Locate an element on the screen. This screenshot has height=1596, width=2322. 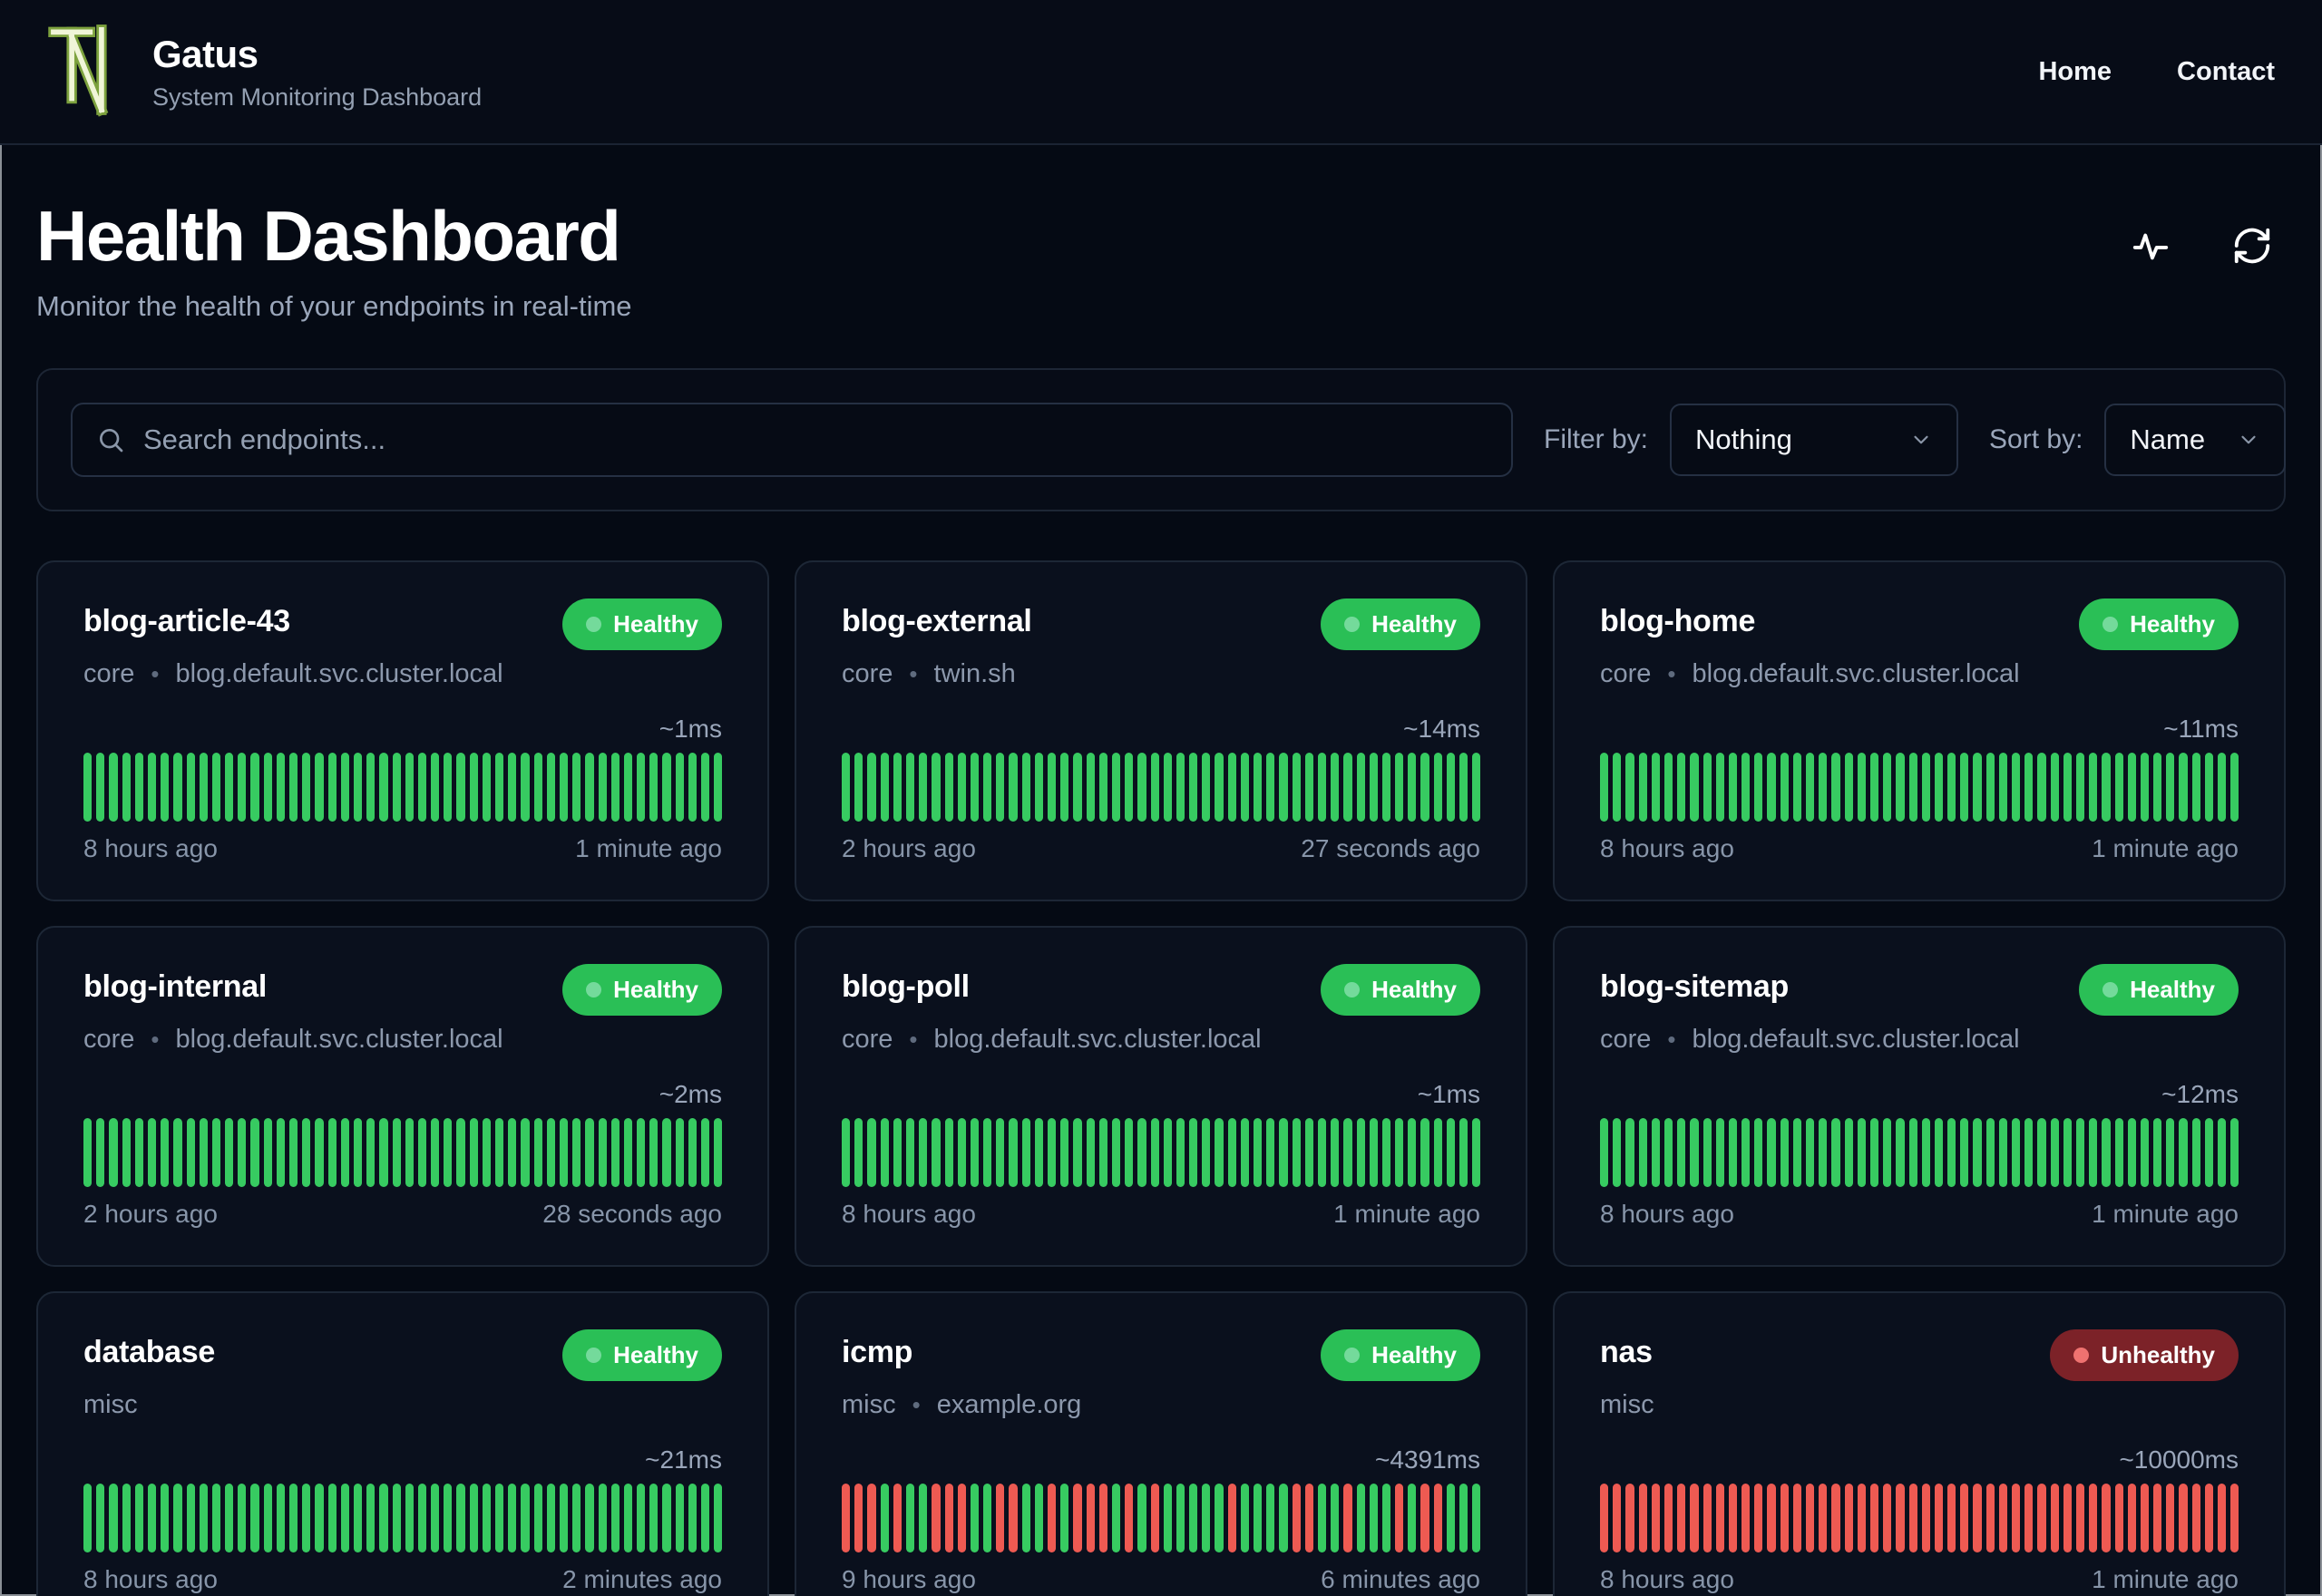
search-input is located at coordinates (815, 439).